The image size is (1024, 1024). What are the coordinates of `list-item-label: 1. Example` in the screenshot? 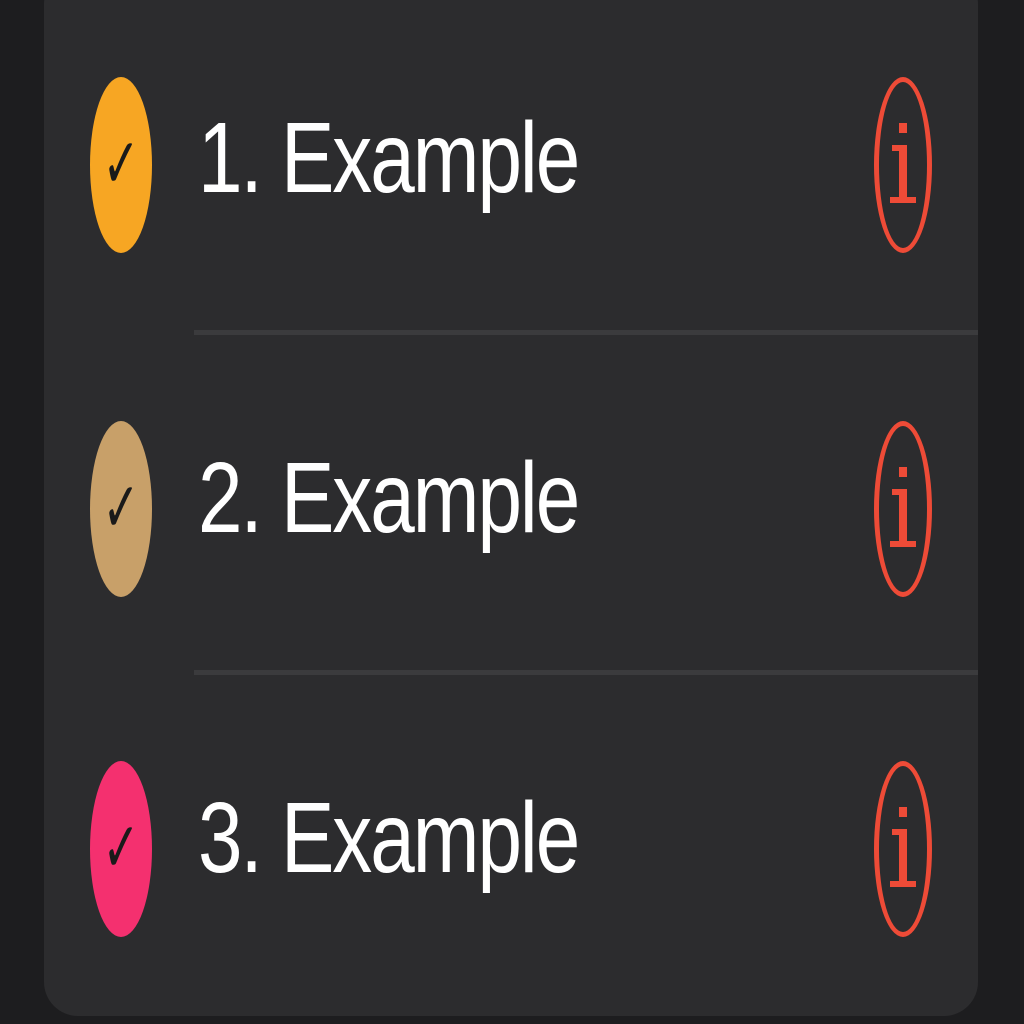 It's located at (389, 157).